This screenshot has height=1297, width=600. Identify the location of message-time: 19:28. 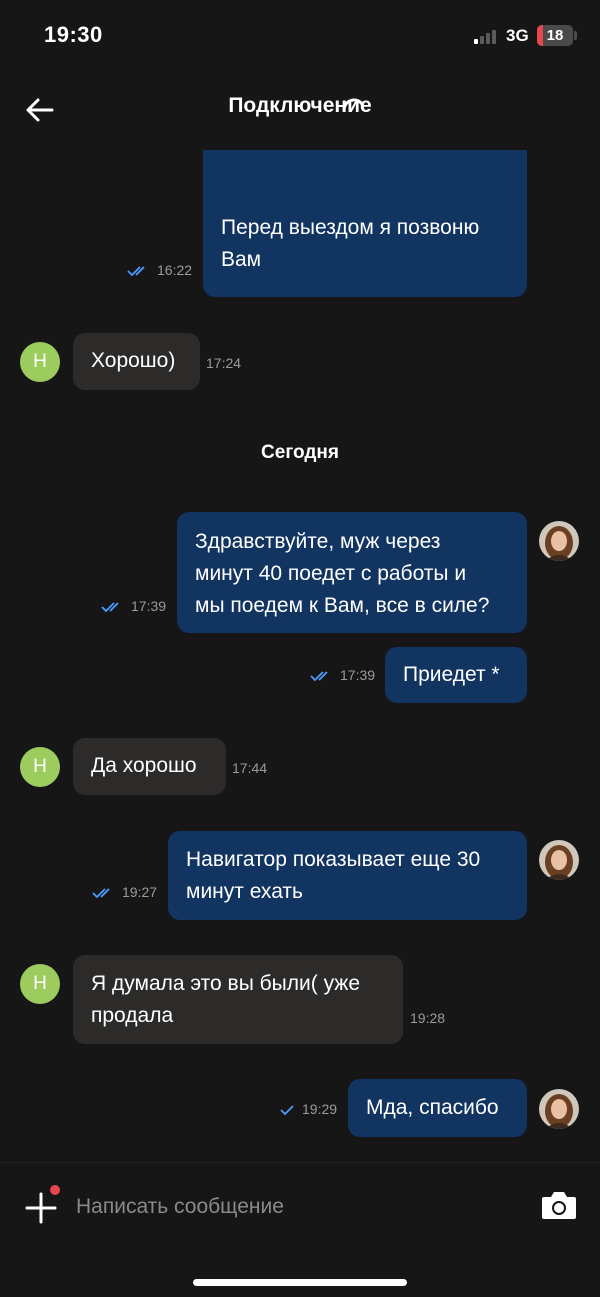
(428, 1018).